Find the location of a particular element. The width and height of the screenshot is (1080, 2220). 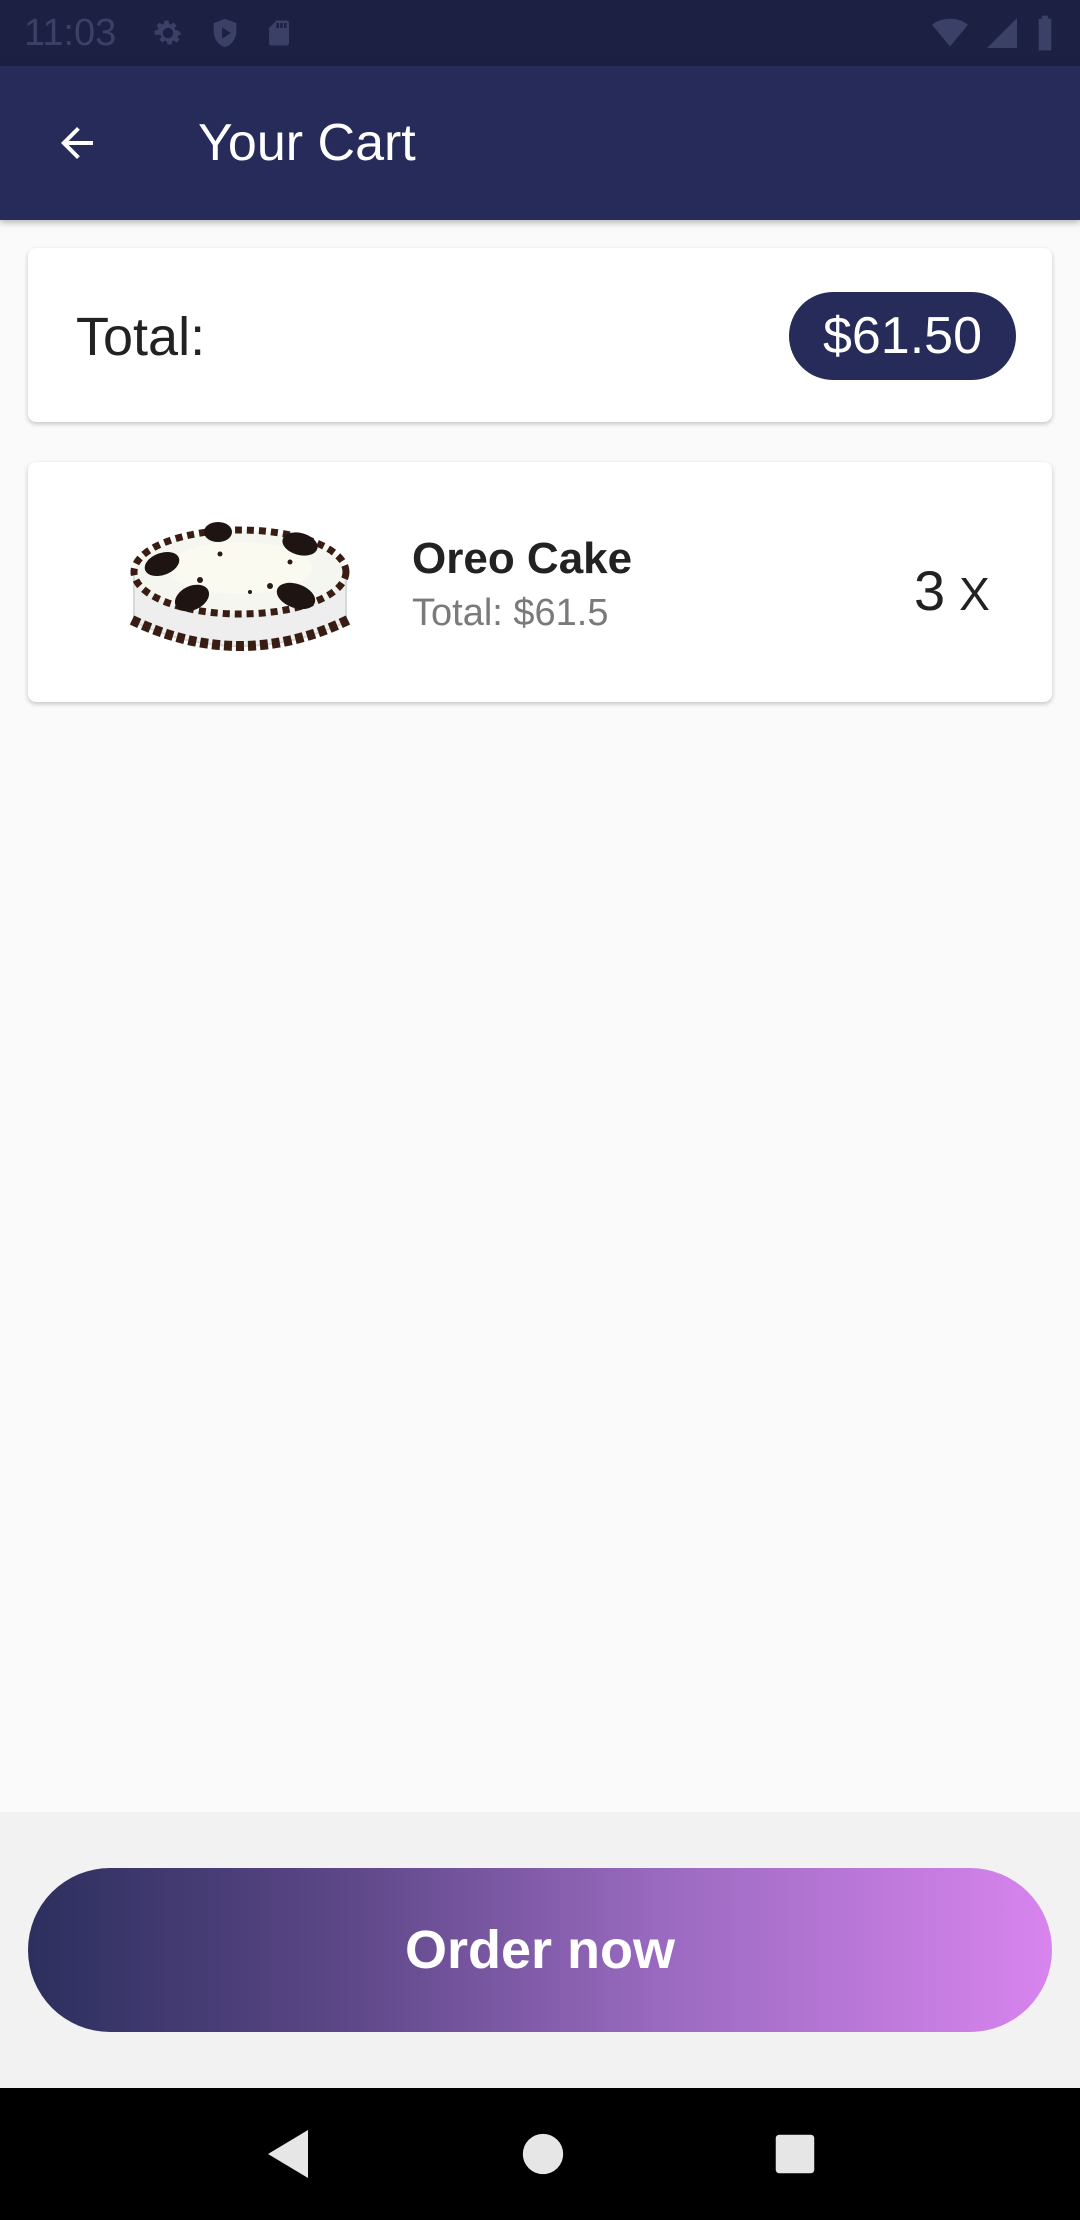

total-amount-badge: $61.50 is located at coordinates (902, 336).